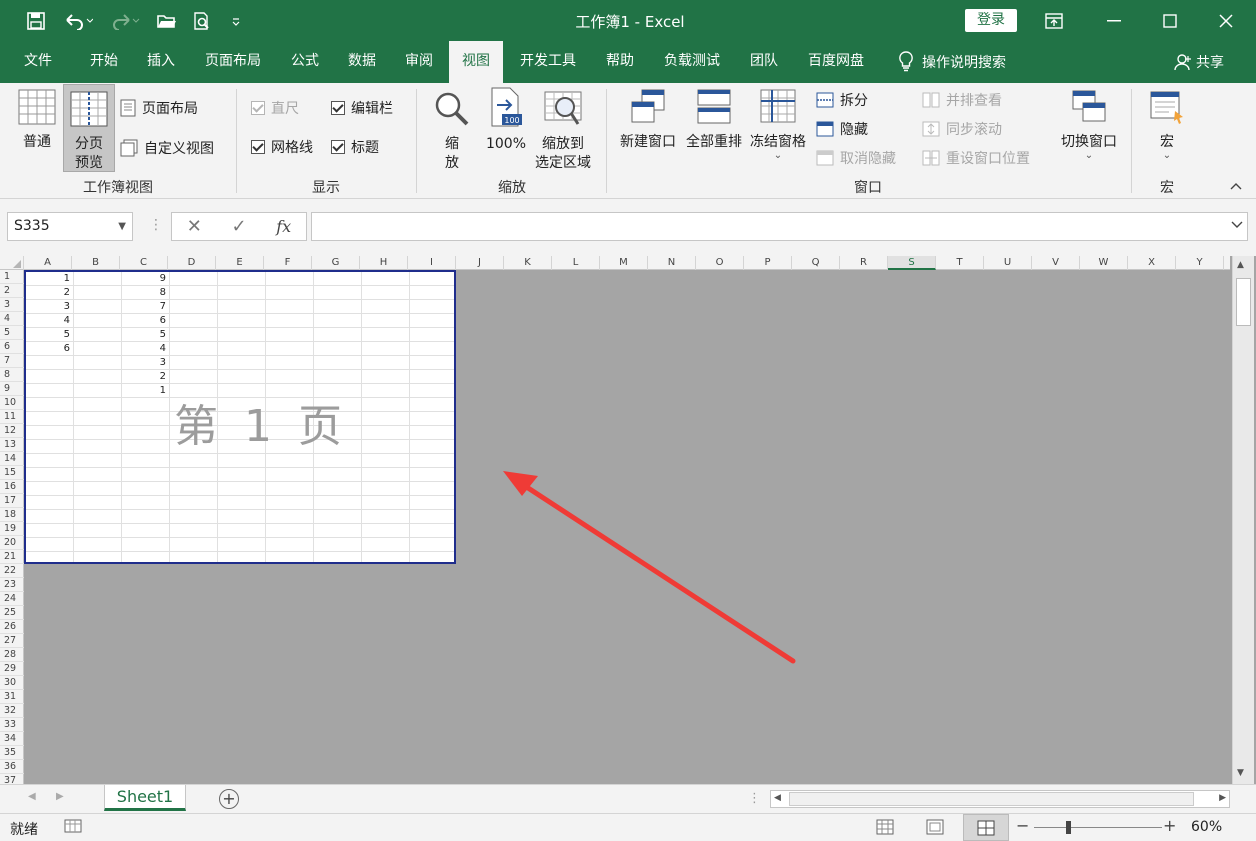  I want to click on zoom-slider, so click(1098, 827).